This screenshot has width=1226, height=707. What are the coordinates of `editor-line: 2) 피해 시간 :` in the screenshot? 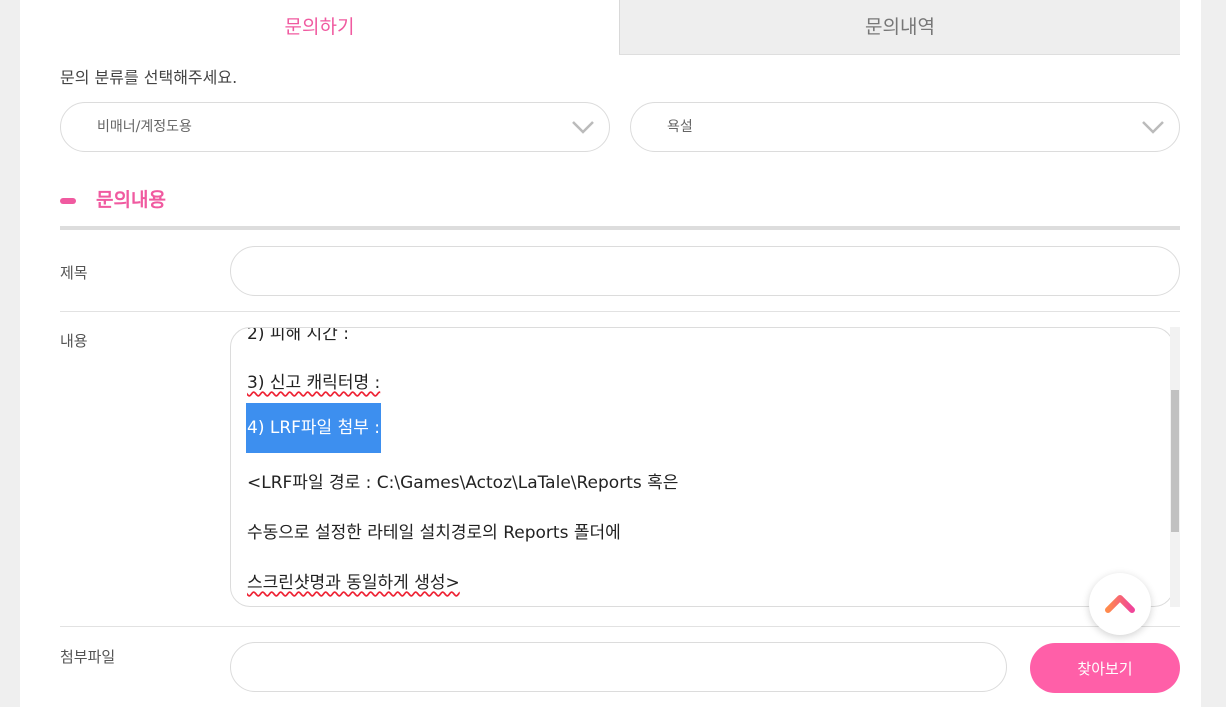 It's located at (298, 335).